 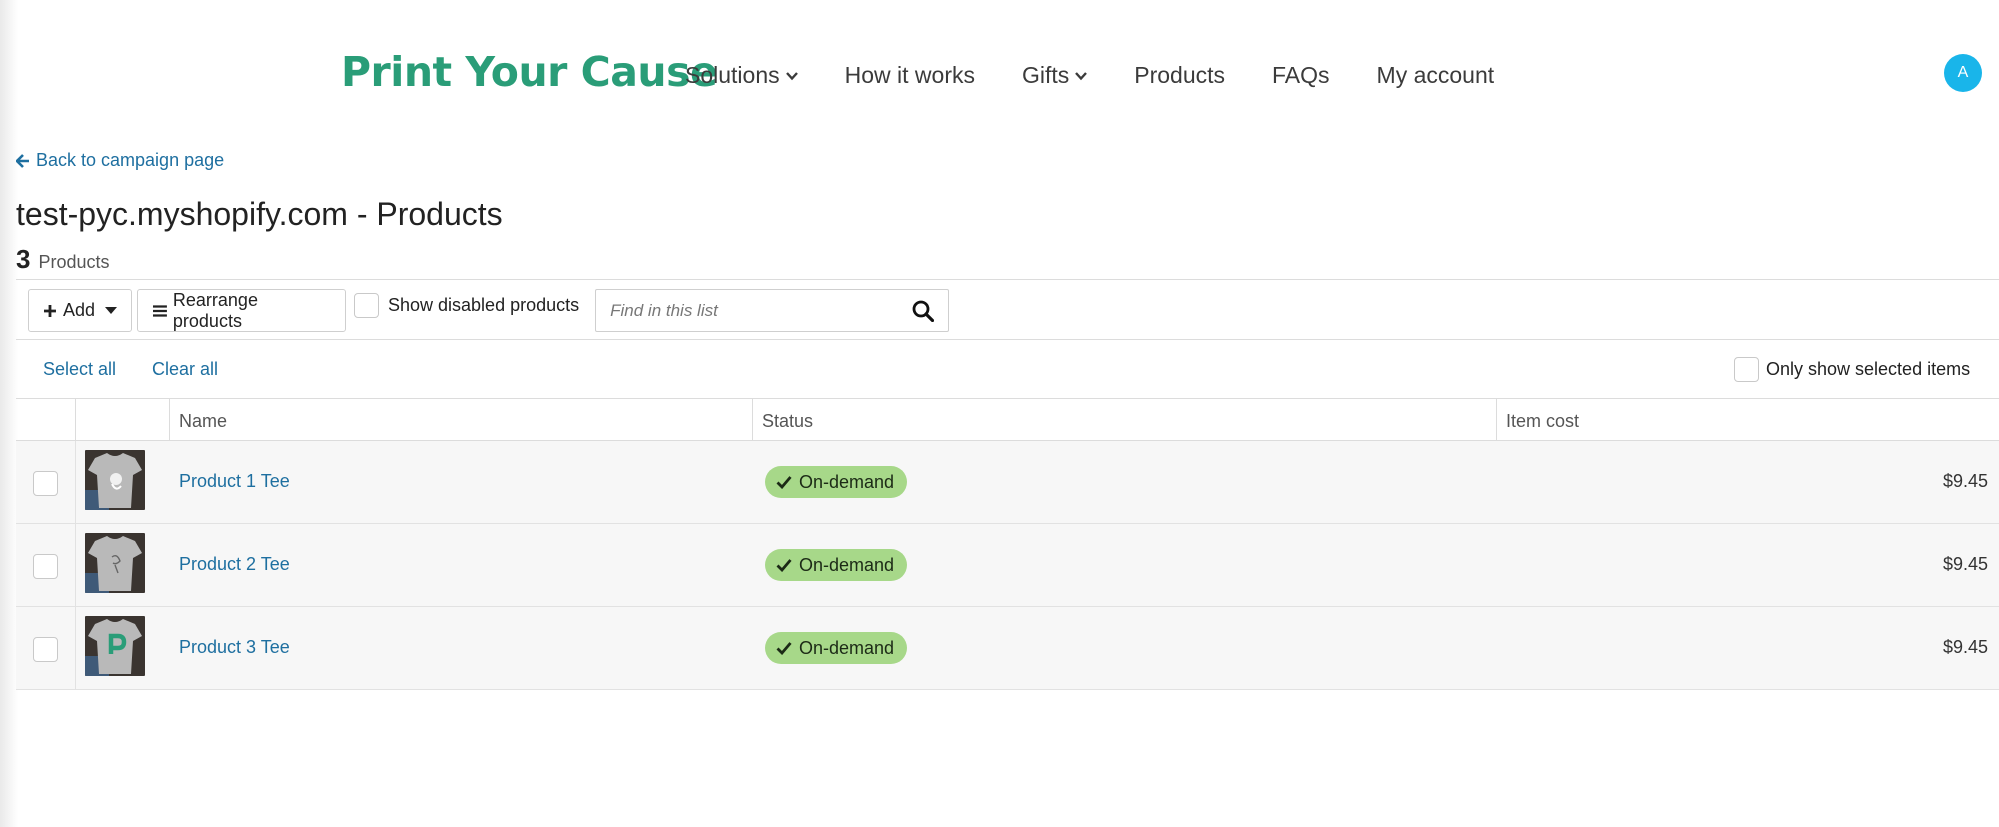 I want to click on product-count: 3 Products, so click(x=63, y=259).